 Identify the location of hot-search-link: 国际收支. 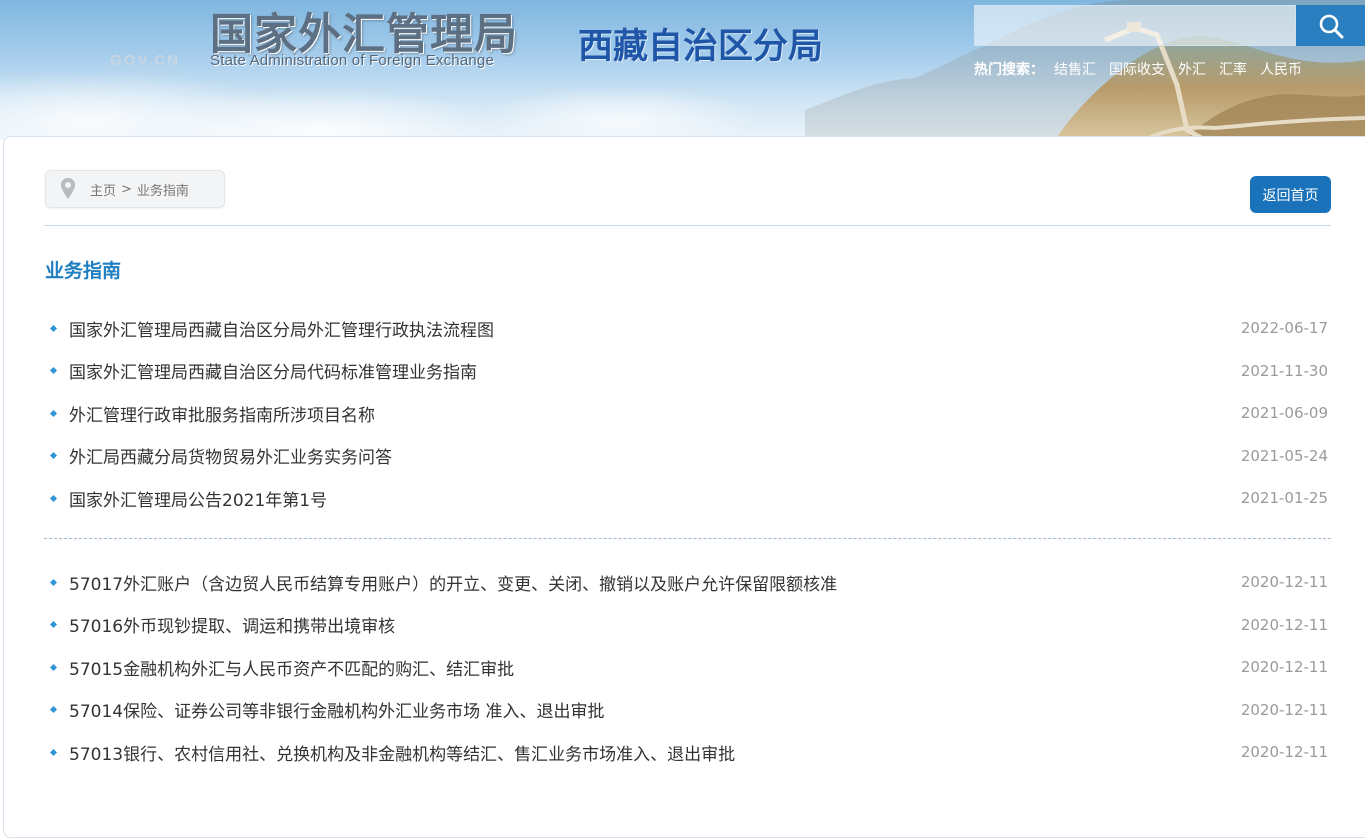
(1137, 69).